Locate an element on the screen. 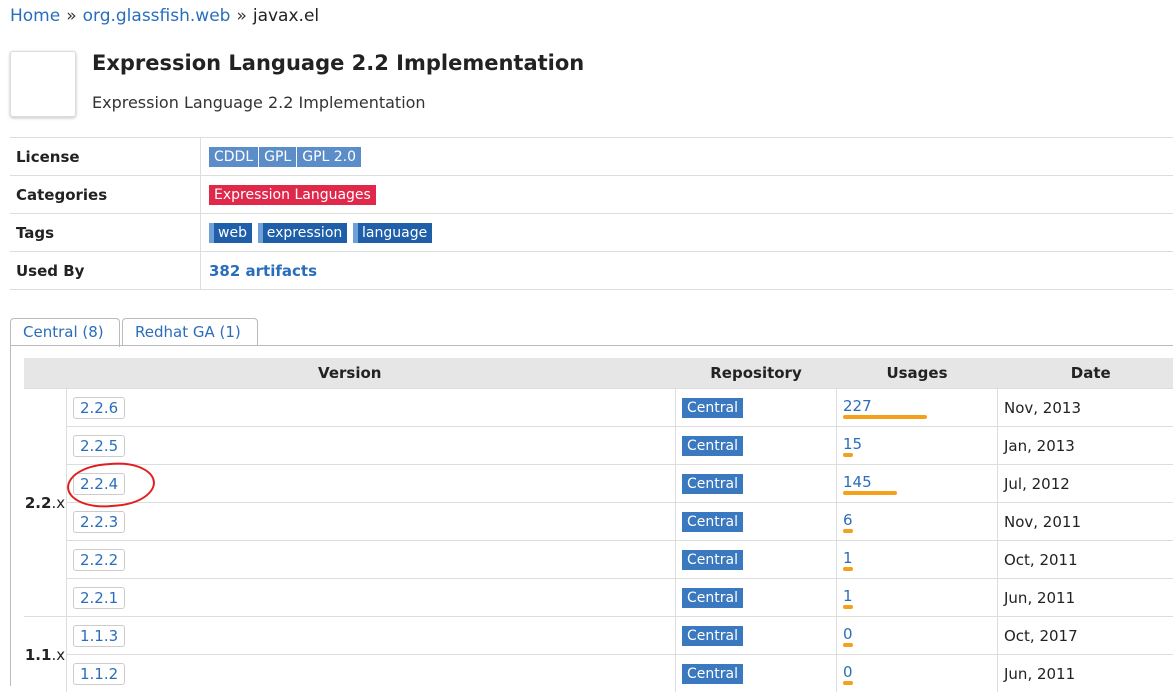  version-link: 1.1.2 is located at coordinates (99, 674).